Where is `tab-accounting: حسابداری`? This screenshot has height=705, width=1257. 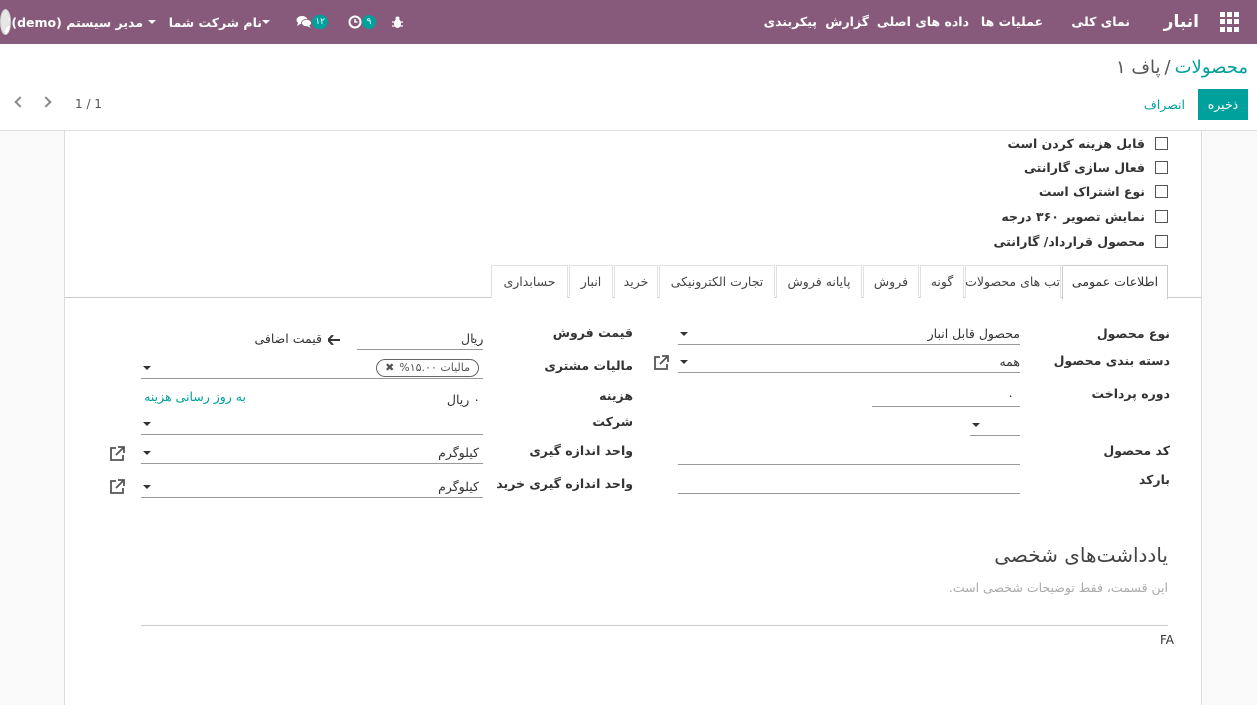 tab-accounting: حسابداری is located at coordinates (529, 281).